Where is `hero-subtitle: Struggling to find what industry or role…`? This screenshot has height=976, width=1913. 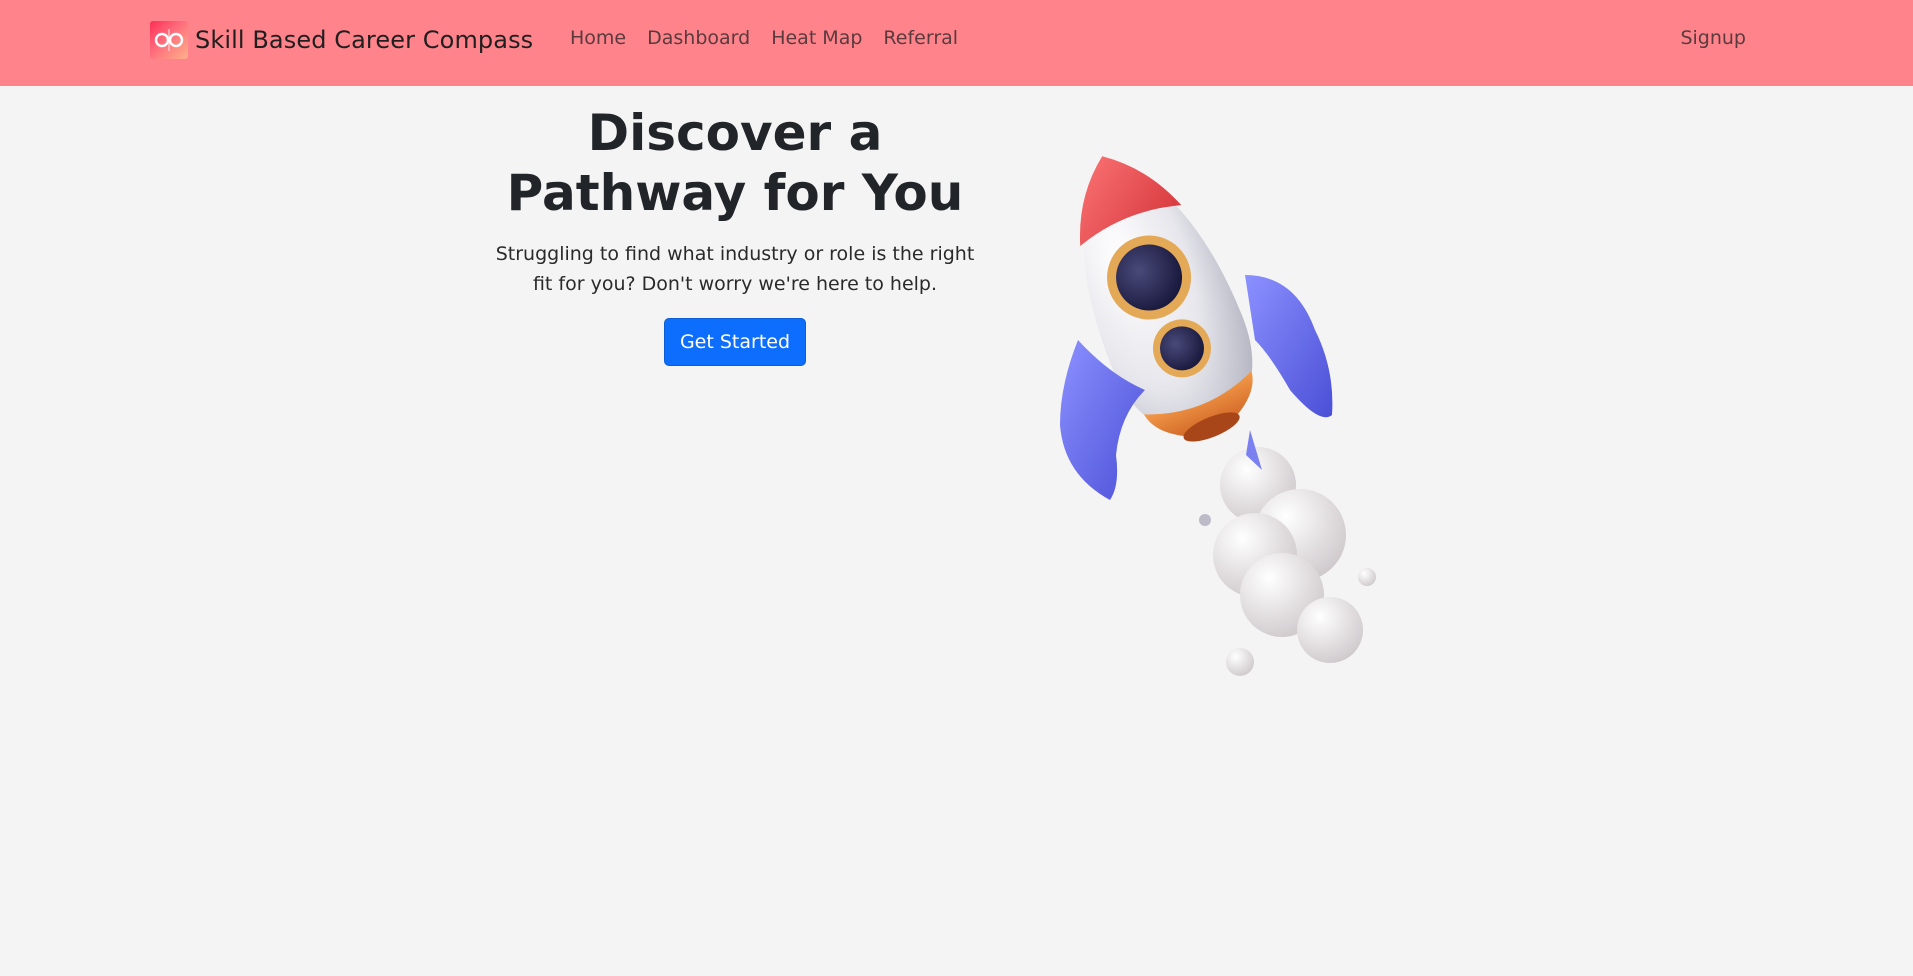
hero-subtitle: Struggling to find what industry or role… is located at coordinates (735, 269).